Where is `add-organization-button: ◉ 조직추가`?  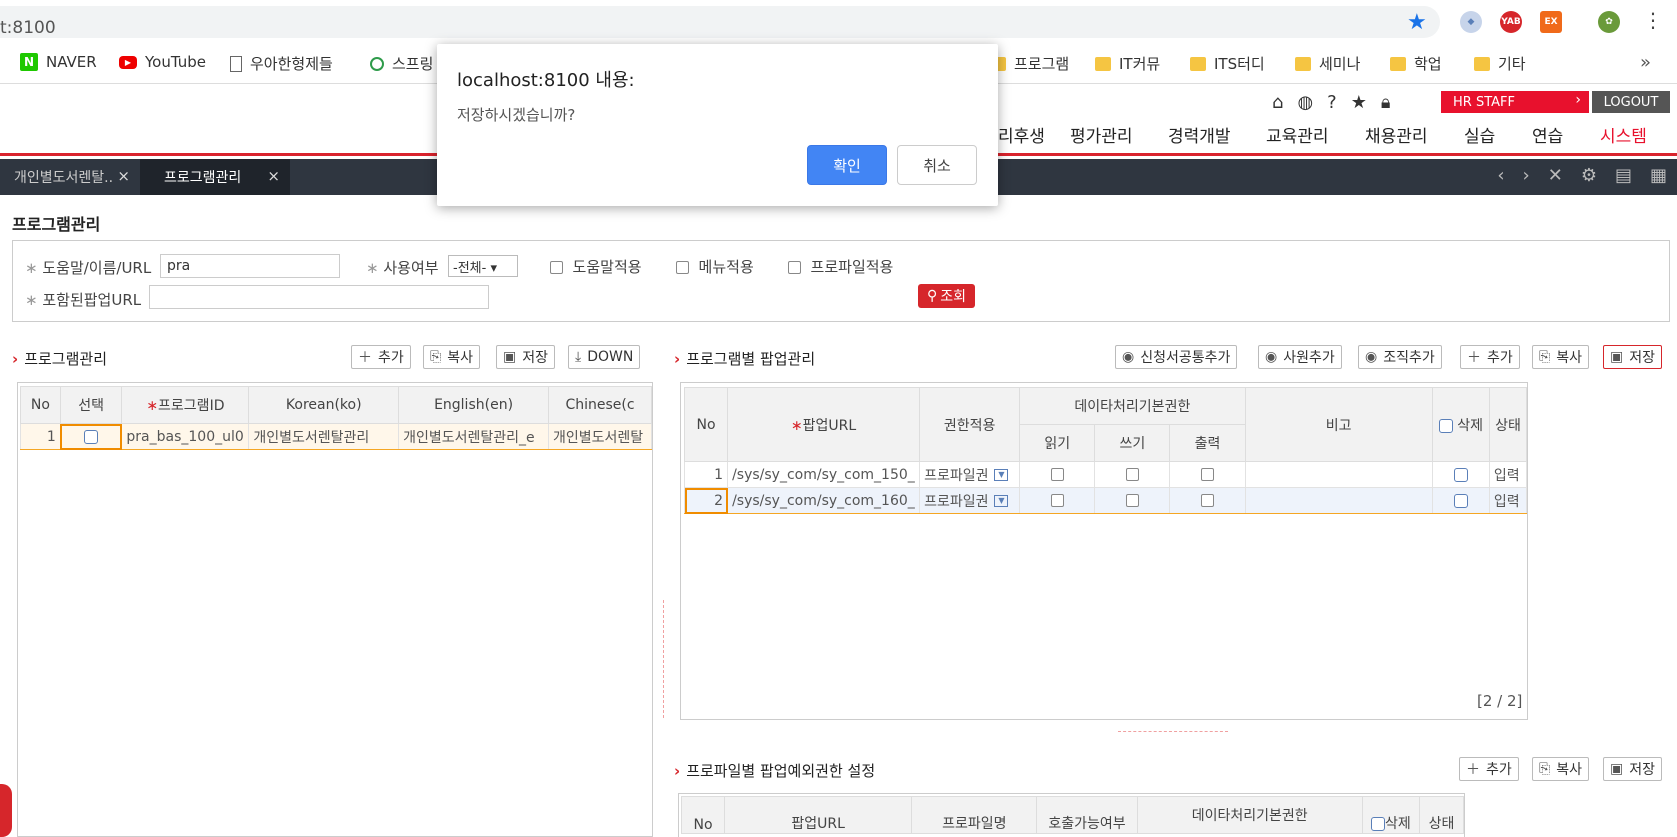 add-organization-button: ◉ 조직추가 is located at coordinates (1400, 357).